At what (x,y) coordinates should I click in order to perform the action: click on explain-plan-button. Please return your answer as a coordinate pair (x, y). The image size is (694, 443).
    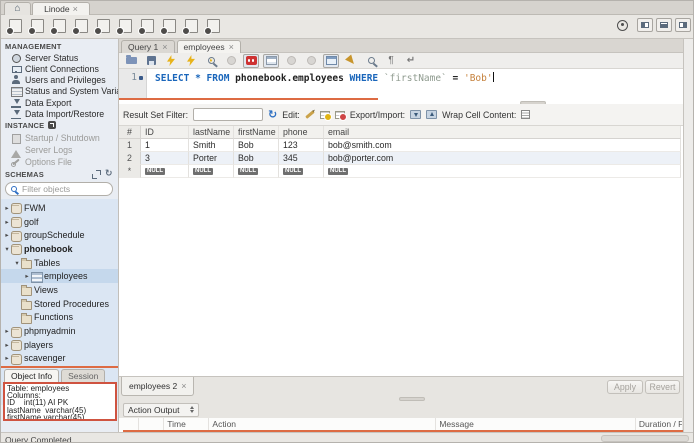
    Looking at the image, I should click on (211, 61).